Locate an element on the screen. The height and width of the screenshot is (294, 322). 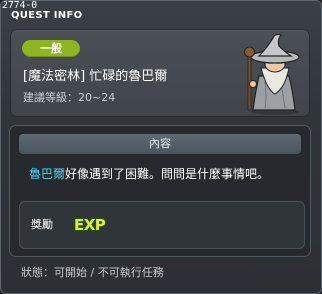
reward-label: 獎勵 is located at coordinates (42, 224).